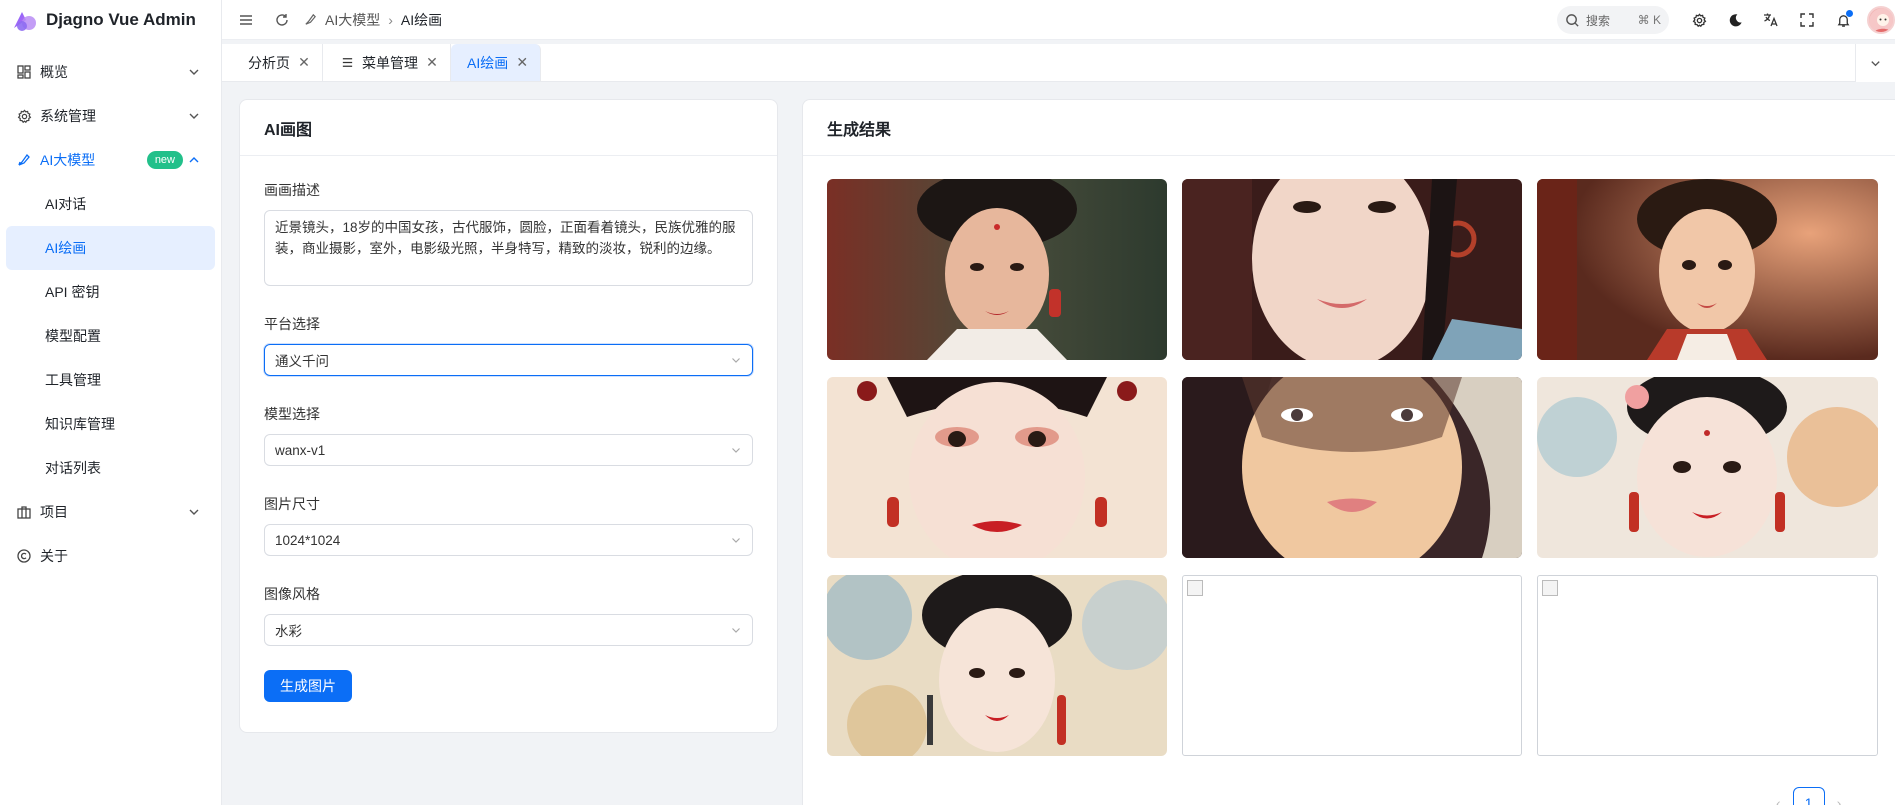  What do you see at coordinates (110, 72) in the screenshot?
I see `sidebar-item-overview: 概览` at bounding box center [110, 72].